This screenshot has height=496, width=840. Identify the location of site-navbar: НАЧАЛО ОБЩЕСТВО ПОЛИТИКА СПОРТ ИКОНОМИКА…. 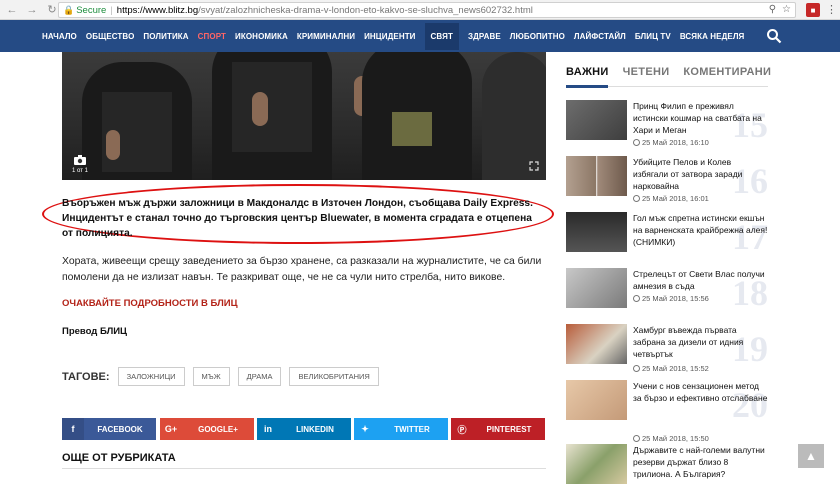
(420, 36).